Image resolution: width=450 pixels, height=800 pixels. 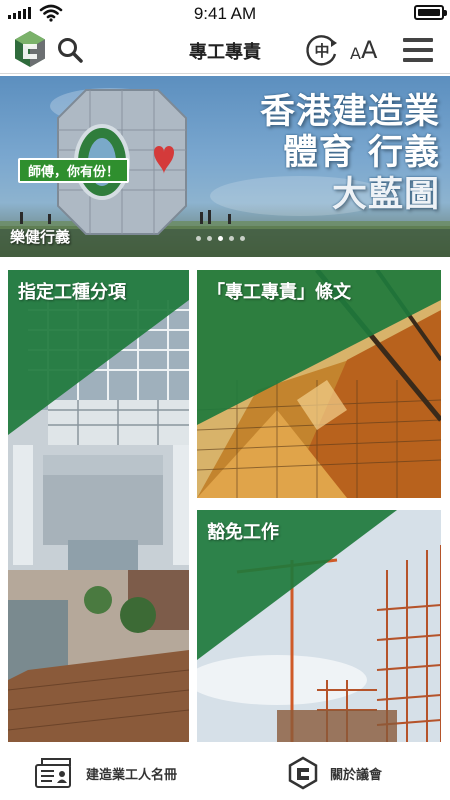 What do you see at coordinates (132, 775) in the screenshot?
I see `bottom-nav-registry-label: 建造業工人名冊` at bounding box center [132, 775].